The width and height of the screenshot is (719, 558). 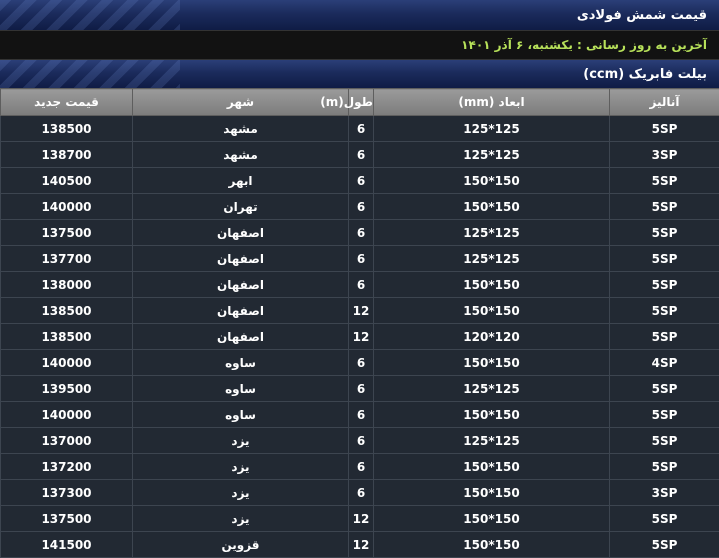 I want to click on table-row: 5SP 150*150 6 یزد 137200, so click(x=359, y=466).